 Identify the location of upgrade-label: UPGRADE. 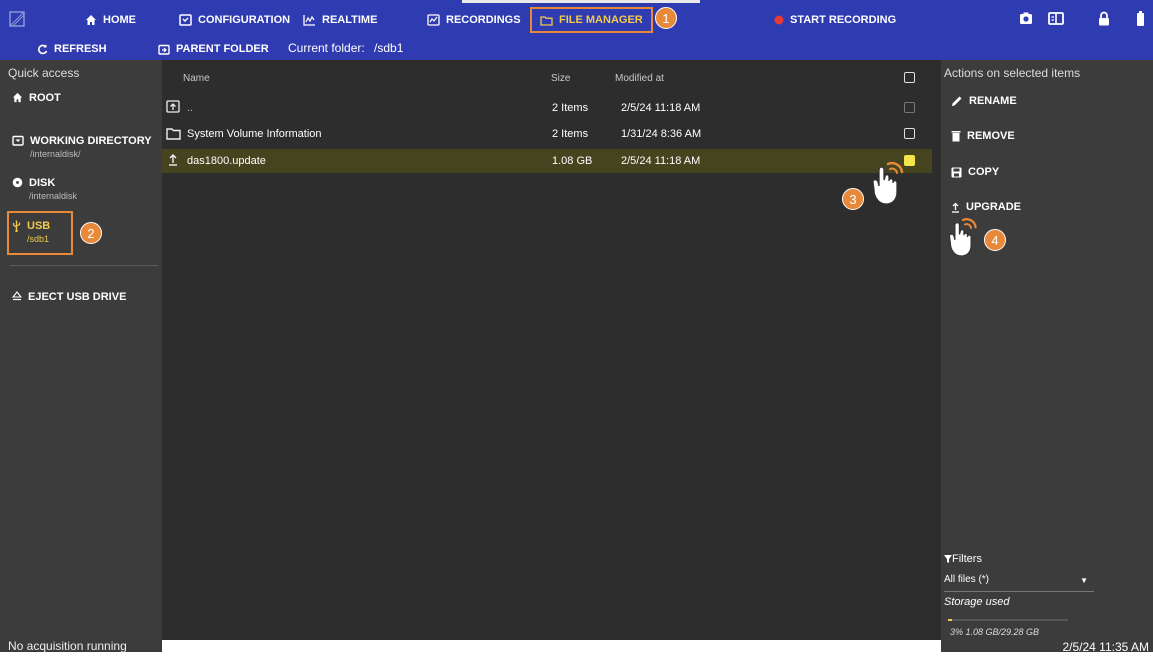
(994, 207).